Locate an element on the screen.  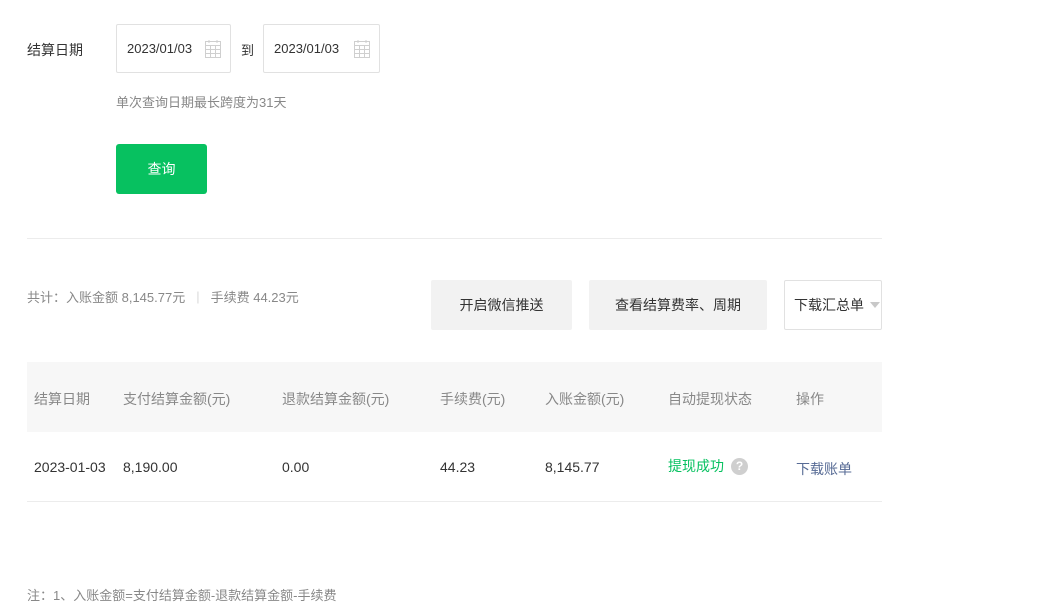
settlement-summary: 共计：入账金额 8,145.77元 | 手续费 44.23元 is located at coordinates (163, 296).